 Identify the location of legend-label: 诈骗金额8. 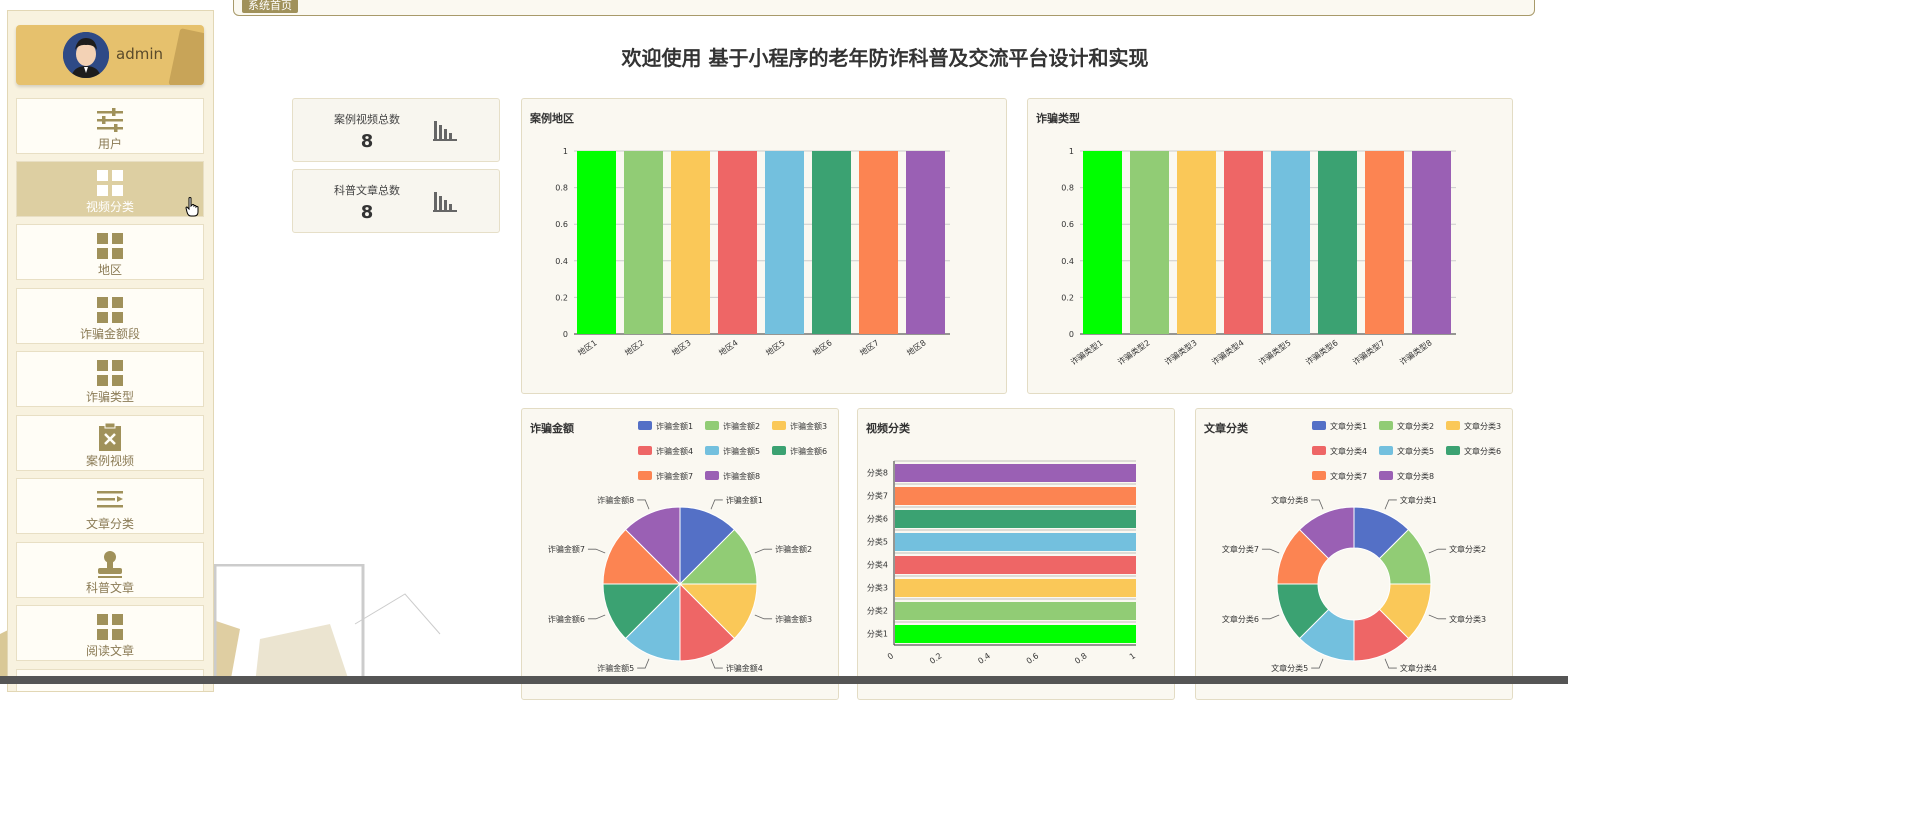
(741, 476).